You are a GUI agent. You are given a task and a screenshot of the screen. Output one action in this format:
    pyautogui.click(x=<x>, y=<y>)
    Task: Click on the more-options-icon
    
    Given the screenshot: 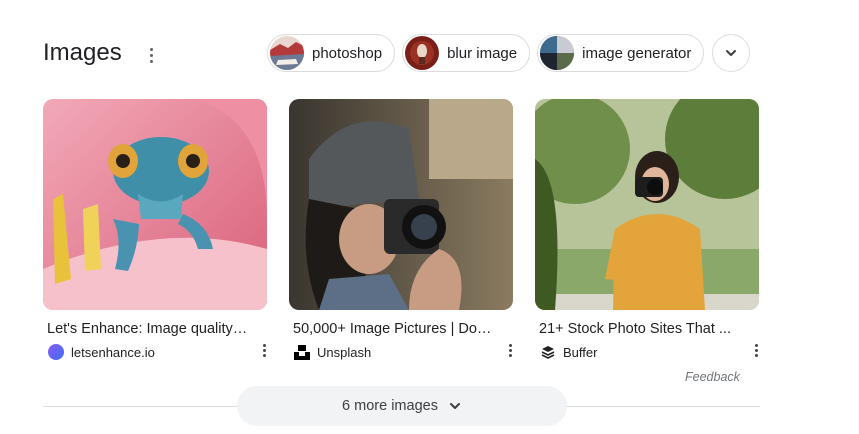 What is the action you would take?
    pyautogui.click(x=151, y=55)
    